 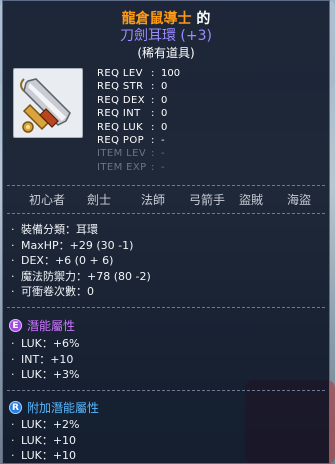 I want to click on requirement-row: REQ LUK:0, so click(x=138, y=127).